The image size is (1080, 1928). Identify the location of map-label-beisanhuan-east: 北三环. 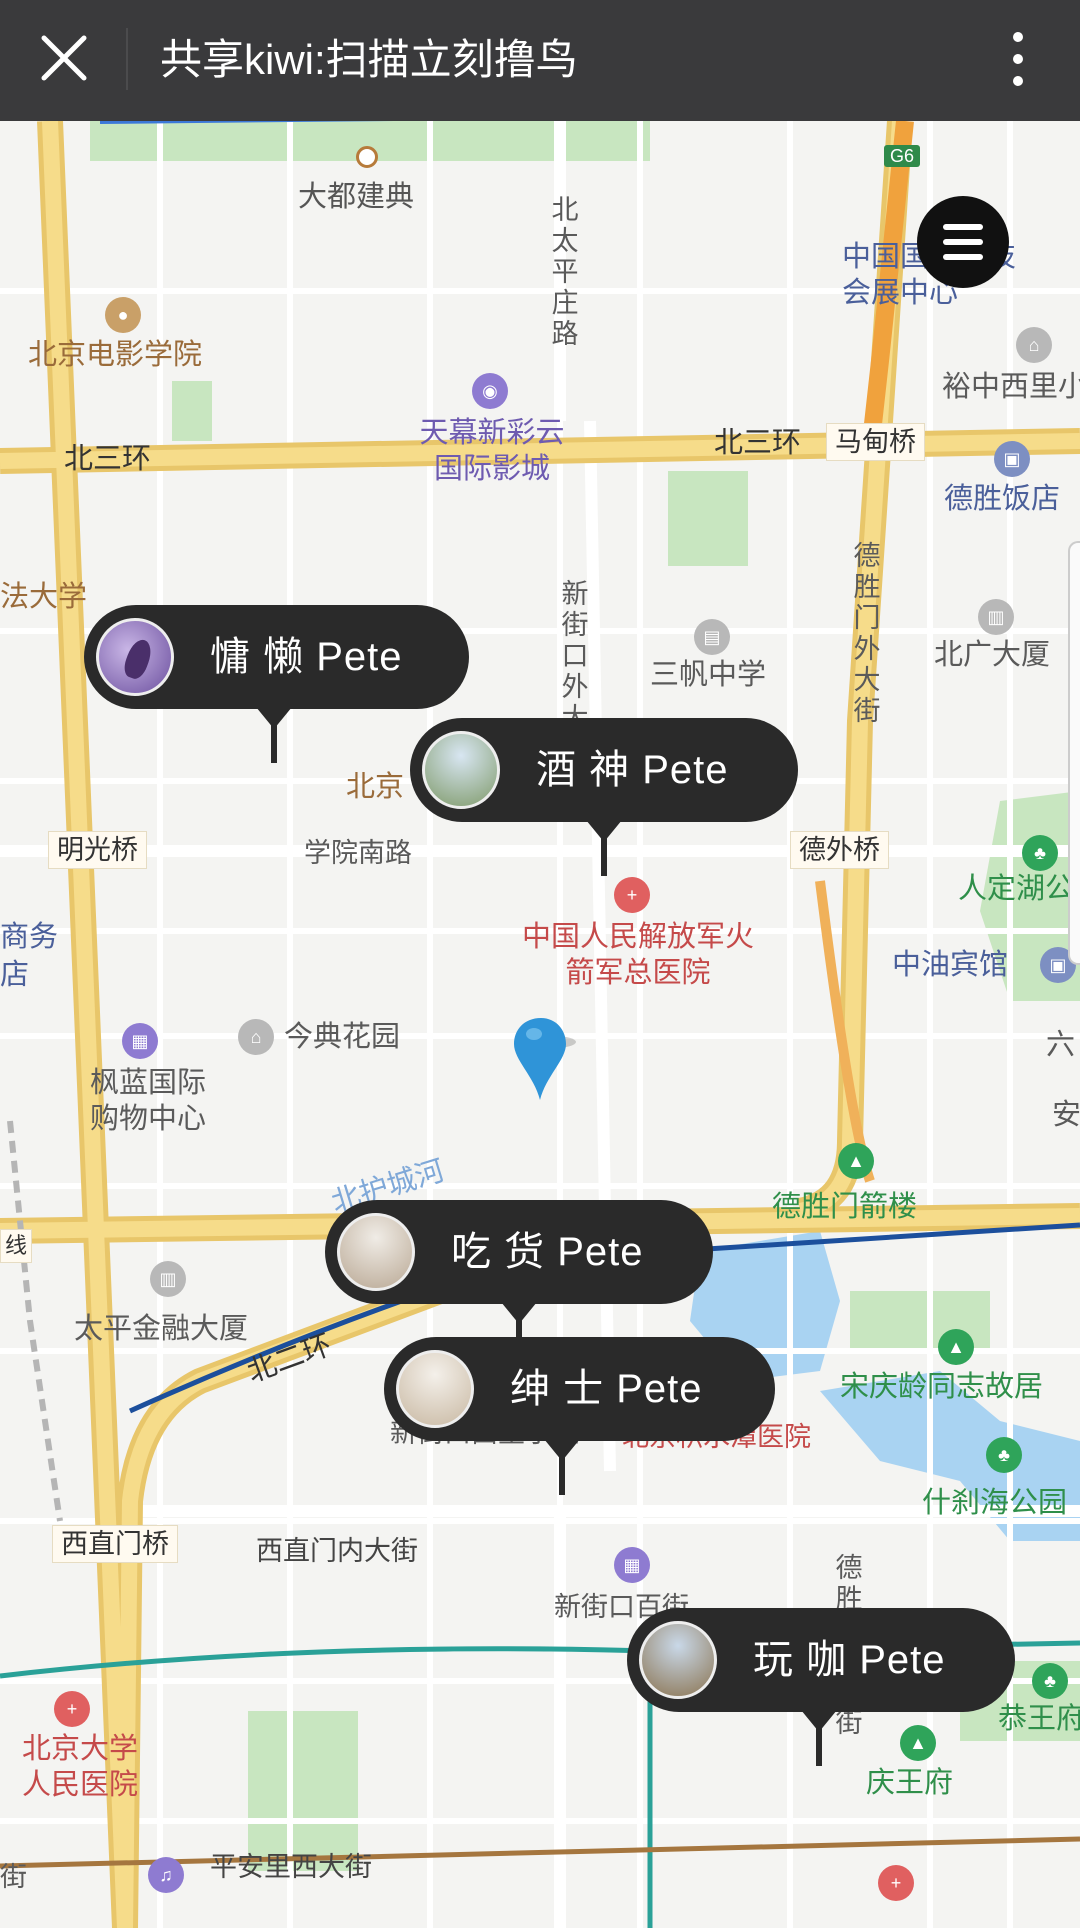
(758, 443).